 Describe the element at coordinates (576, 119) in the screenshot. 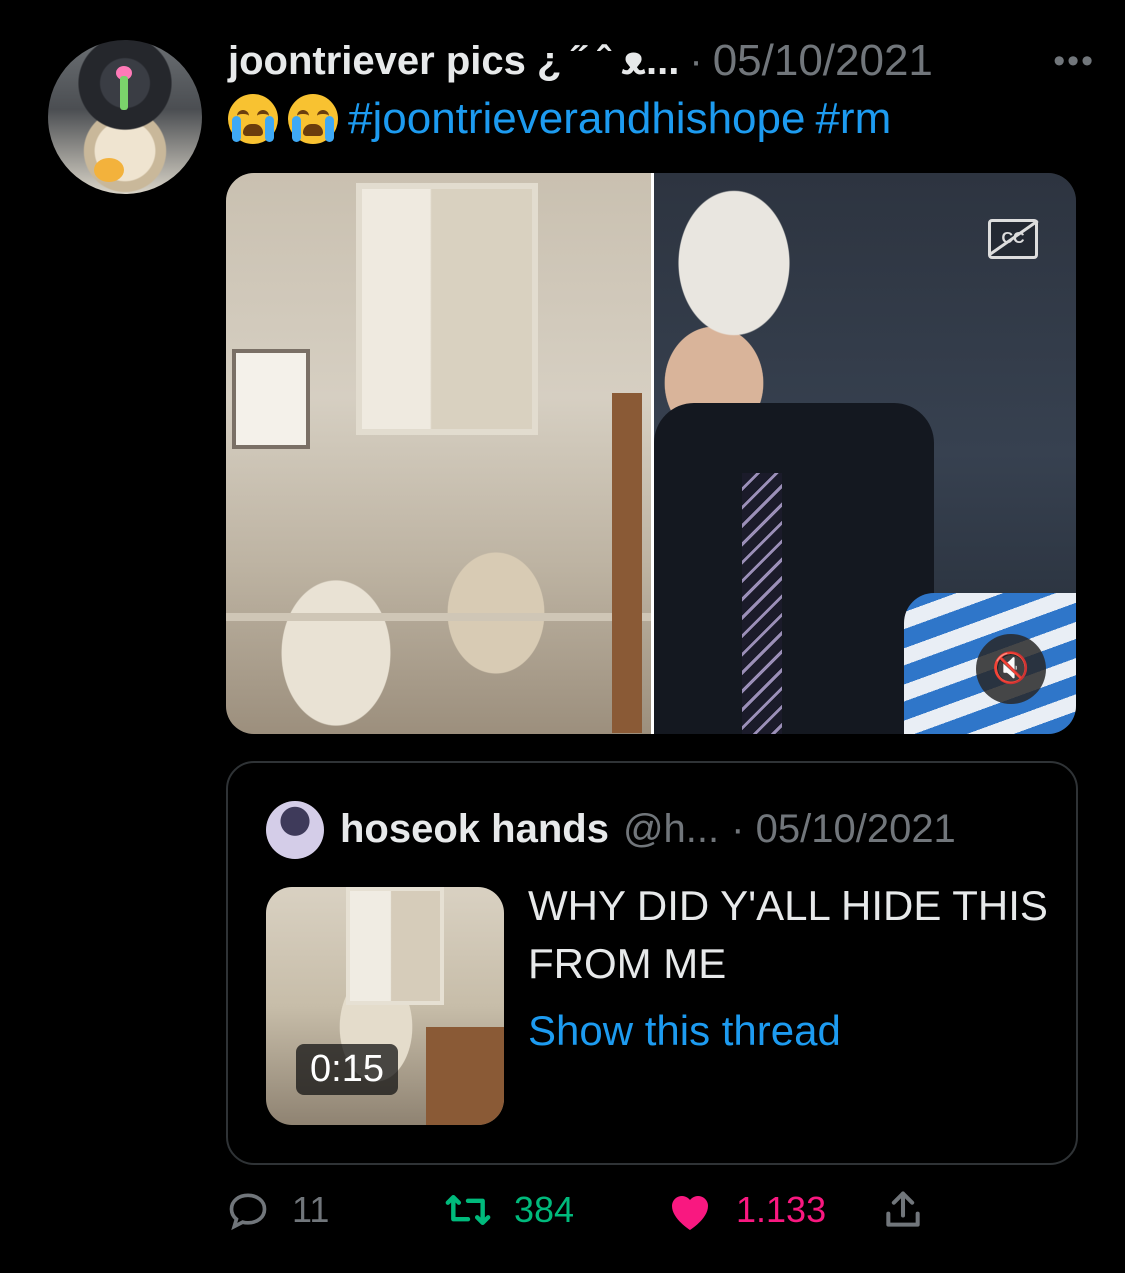

I see `hashtag-link: #joontrieverandhishope` at that location.